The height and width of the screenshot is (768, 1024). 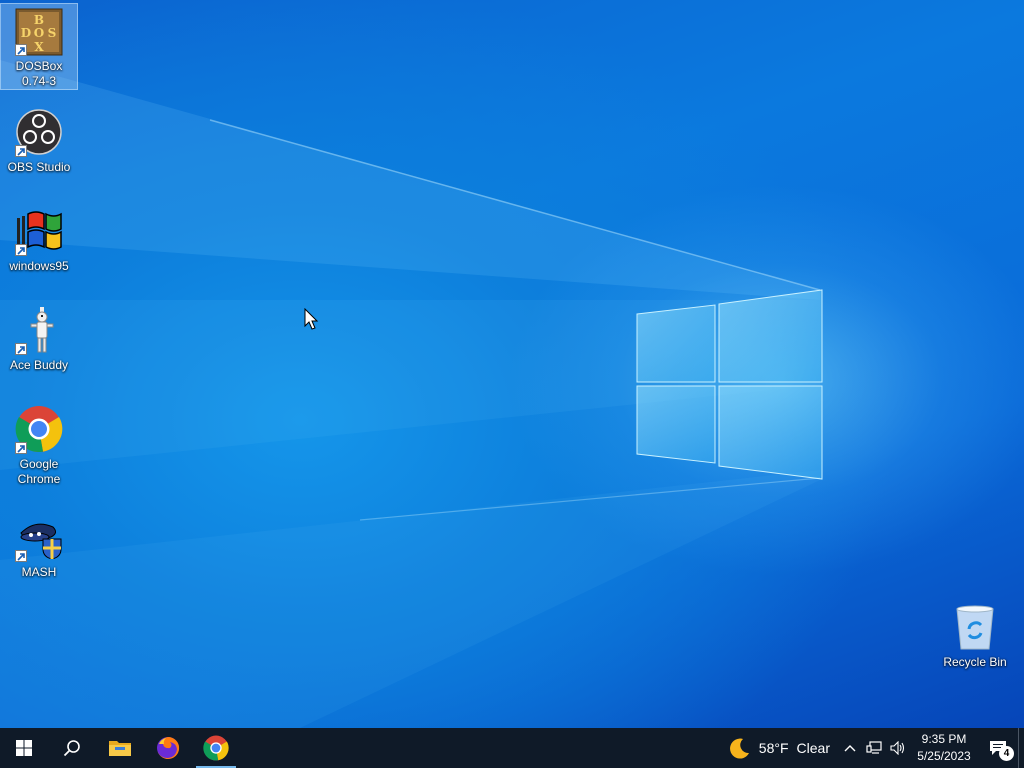 I want to click on taskbar-firefox, so click(x=168, y=748).